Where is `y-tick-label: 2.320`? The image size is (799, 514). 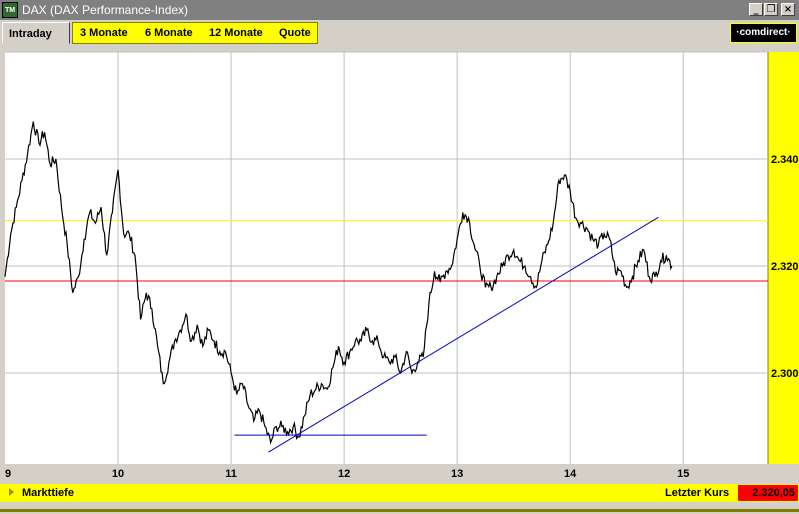
y-tick-label: 2.320 is located at coordinates (785, 267).